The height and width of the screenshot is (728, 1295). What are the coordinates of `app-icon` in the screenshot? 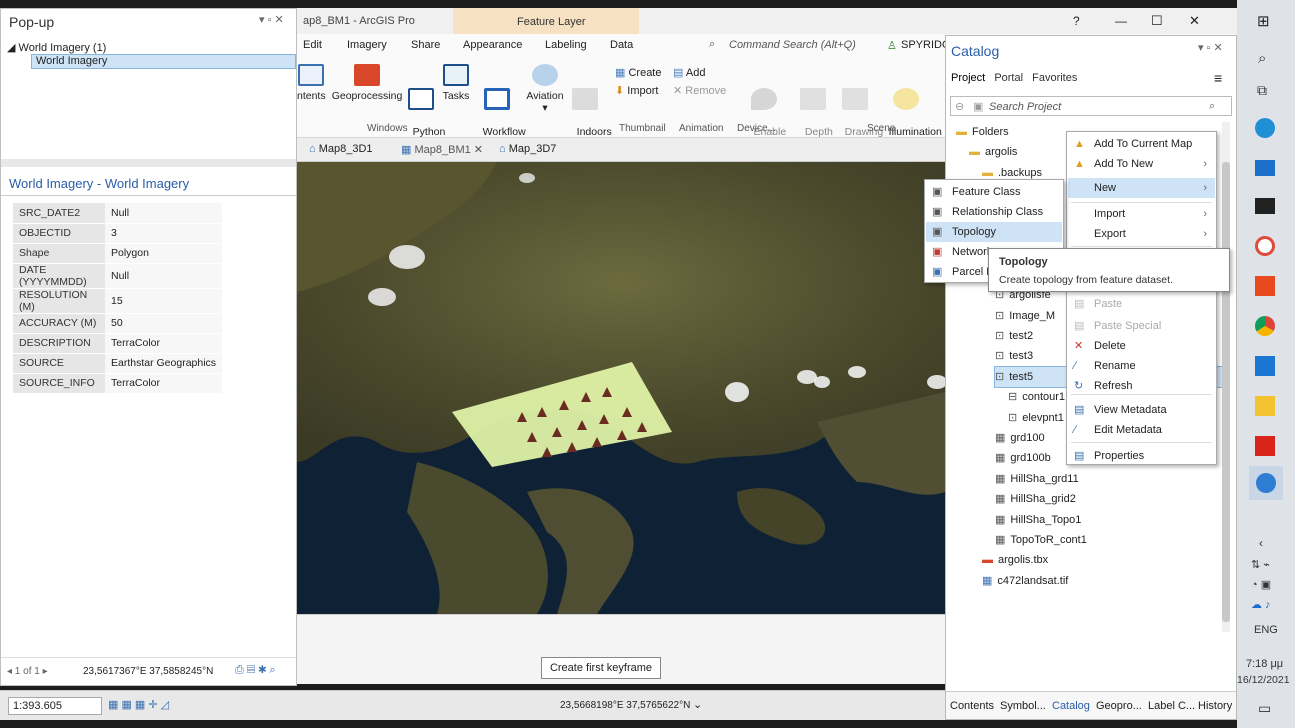 It's located at (1265, 246).